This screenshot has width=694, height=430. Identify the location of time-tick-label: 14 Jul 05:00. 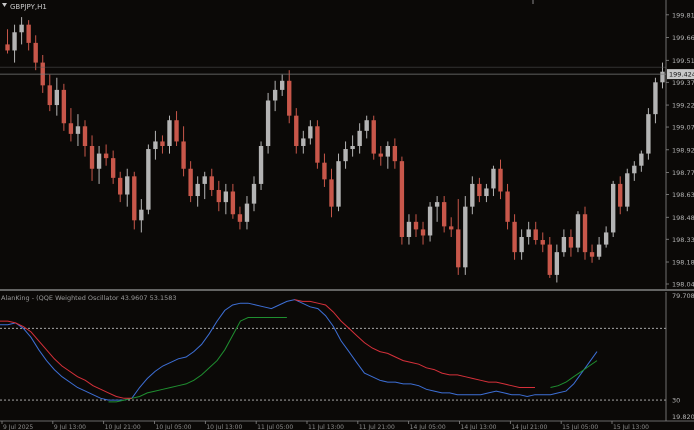
(428, 427).